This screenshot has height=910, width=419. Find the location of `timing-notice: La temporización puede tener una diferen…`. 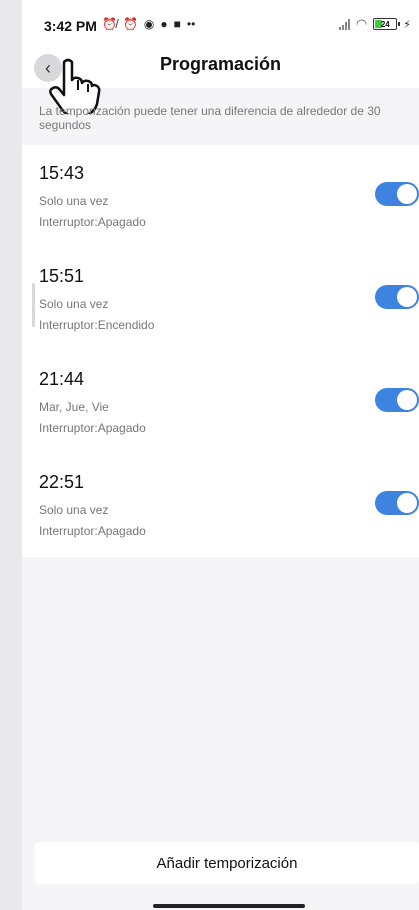

timing-notice: La temporización puede tener una diferen… is located at coordinates (210, 118).